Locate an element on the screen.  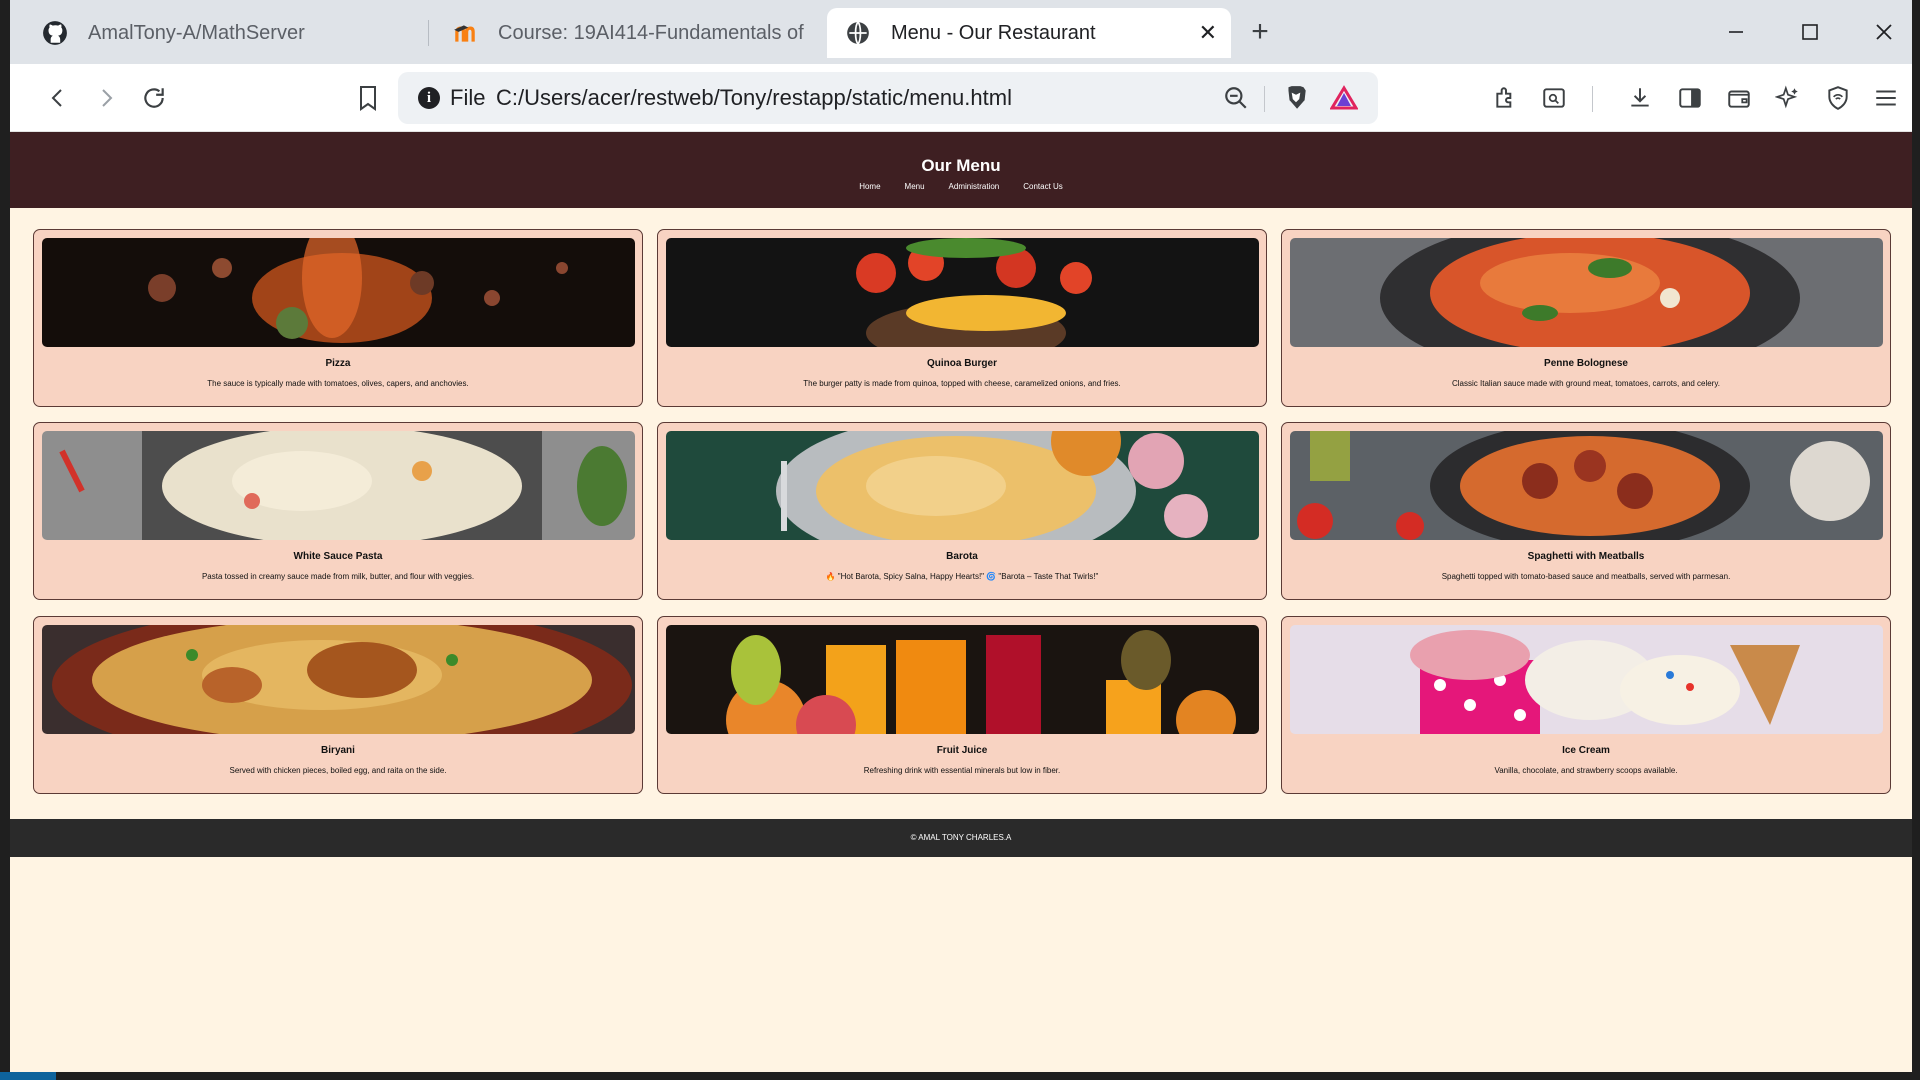
forward-button is located at coordinates (106, 98).